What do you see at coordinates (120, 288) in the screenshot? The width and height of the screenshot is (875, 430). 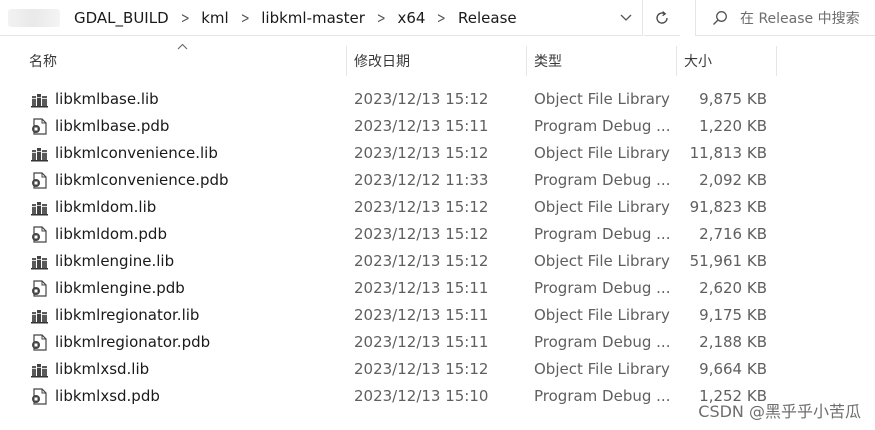 I see `file-name: libkmlengine.pdb` at bounding box center [120, 288].